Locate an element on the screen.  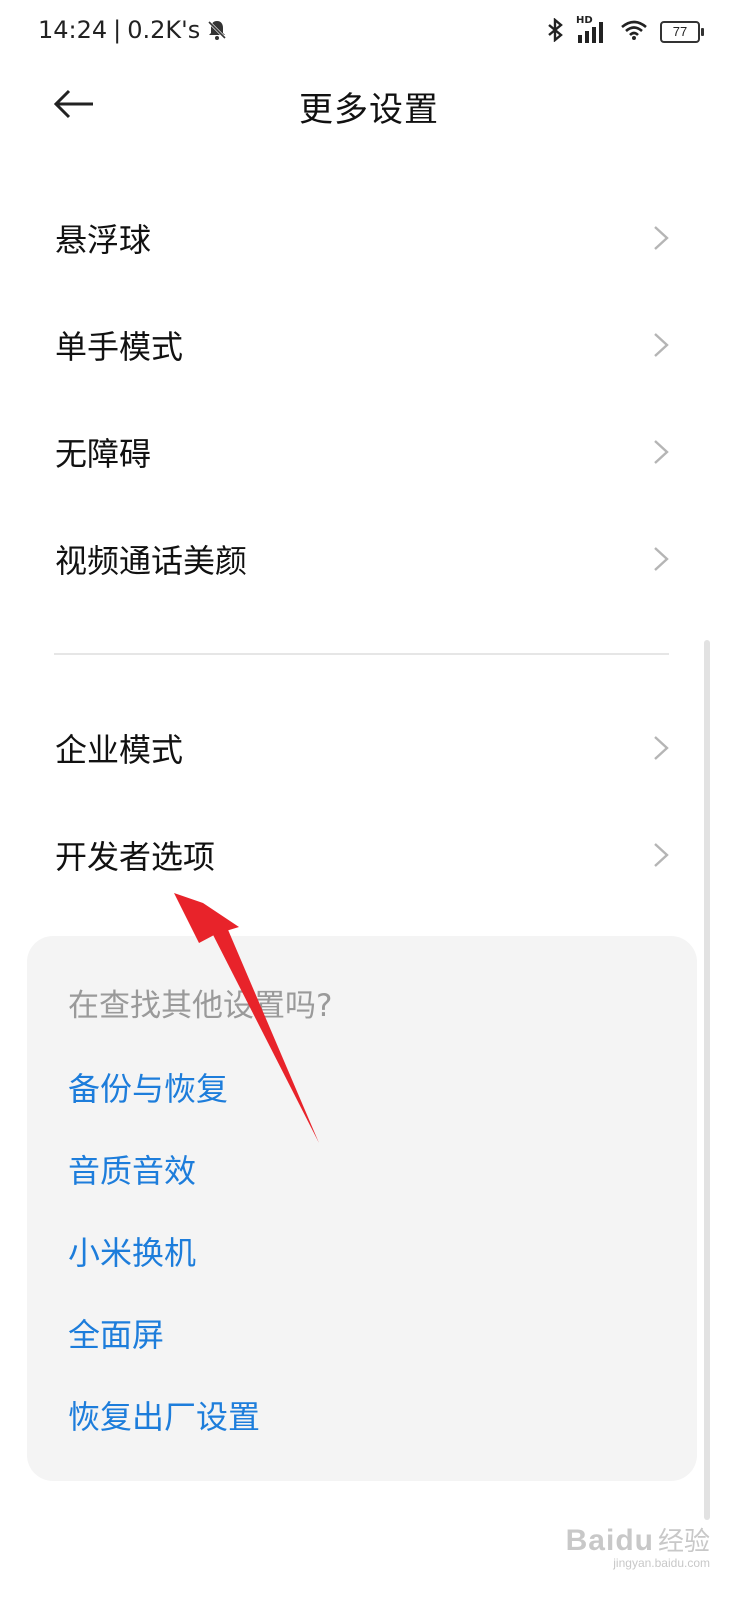
bluetooth-icon is located at coordinates (555, 31).